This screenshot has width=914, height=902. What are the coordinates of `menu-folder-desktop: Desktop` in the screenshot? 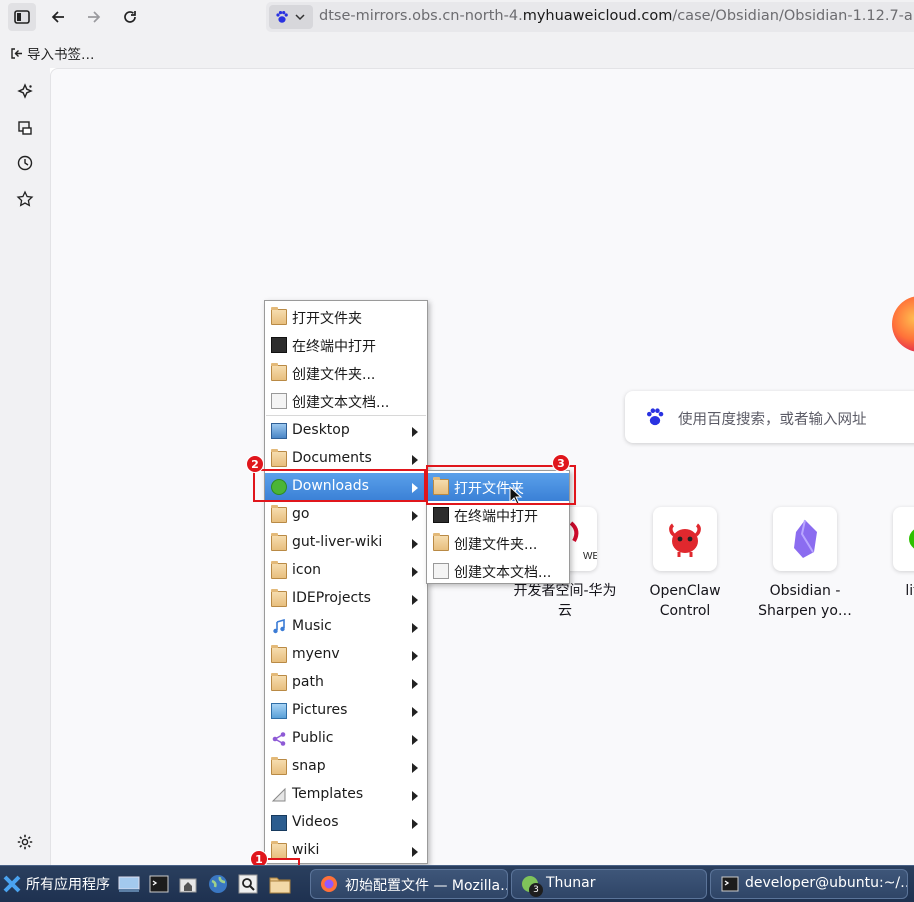 It's located at (346, 431).